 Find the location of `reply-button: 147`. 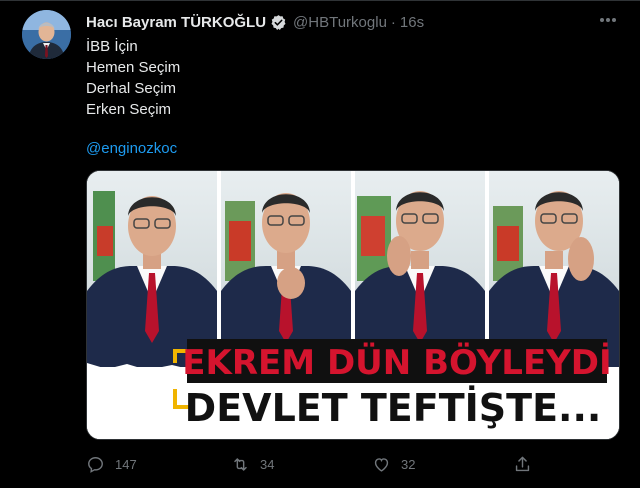

reply-button: 147 is located at coordinates (111, 464).